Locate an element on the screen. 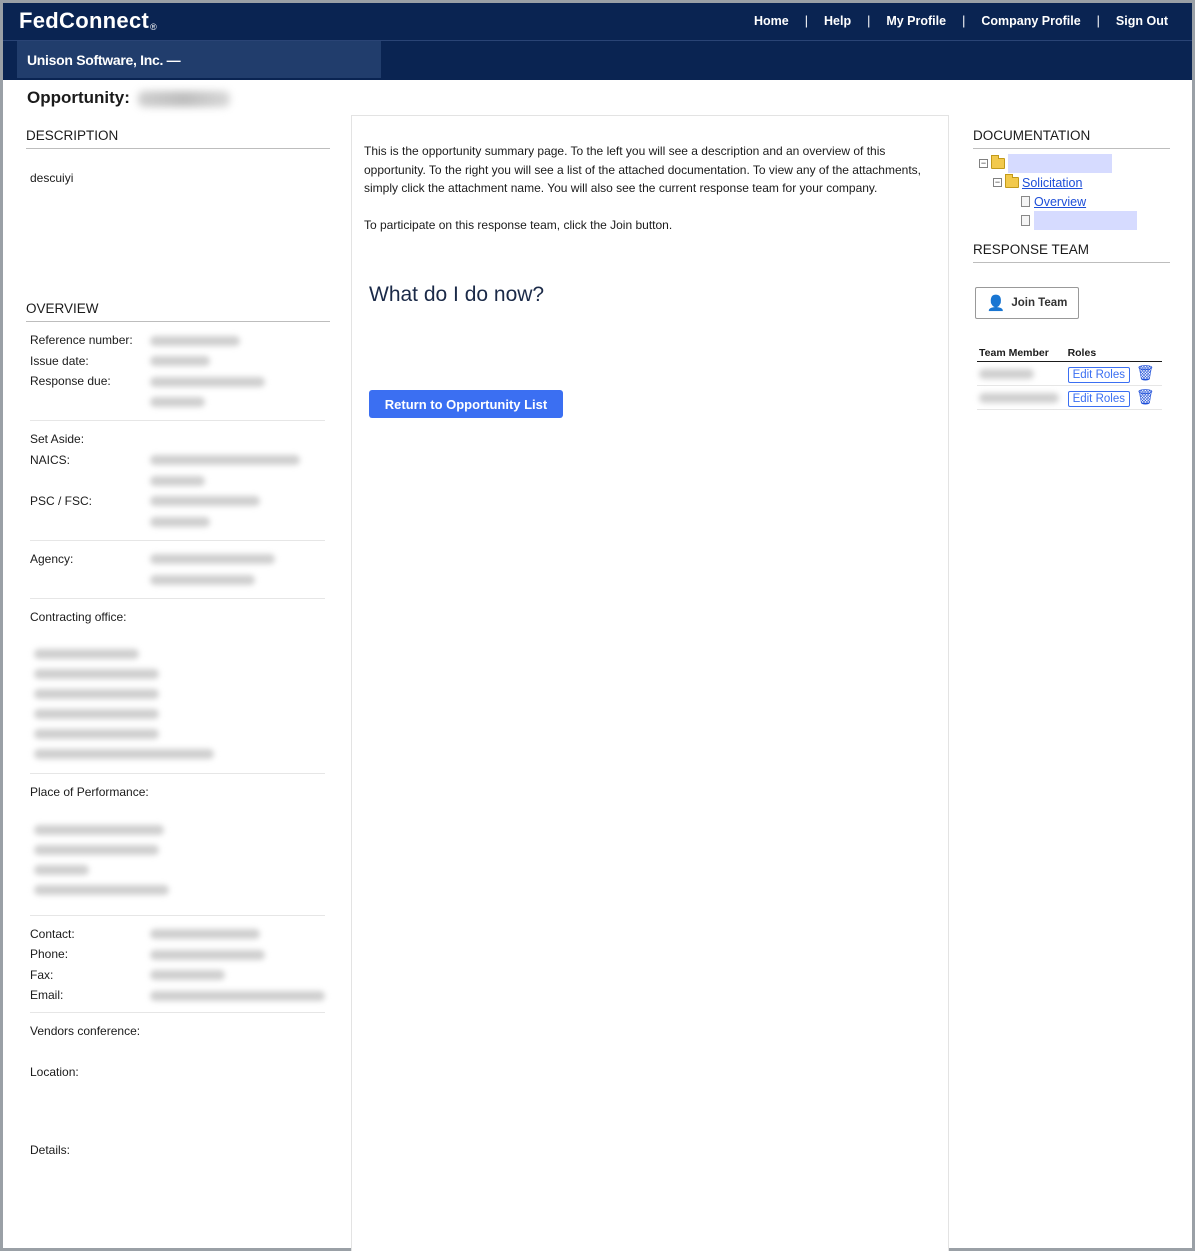 This screenshot has width=1195, height=1251. join-team-button: 👤 Join Team is located at coordinates (1027, 303).